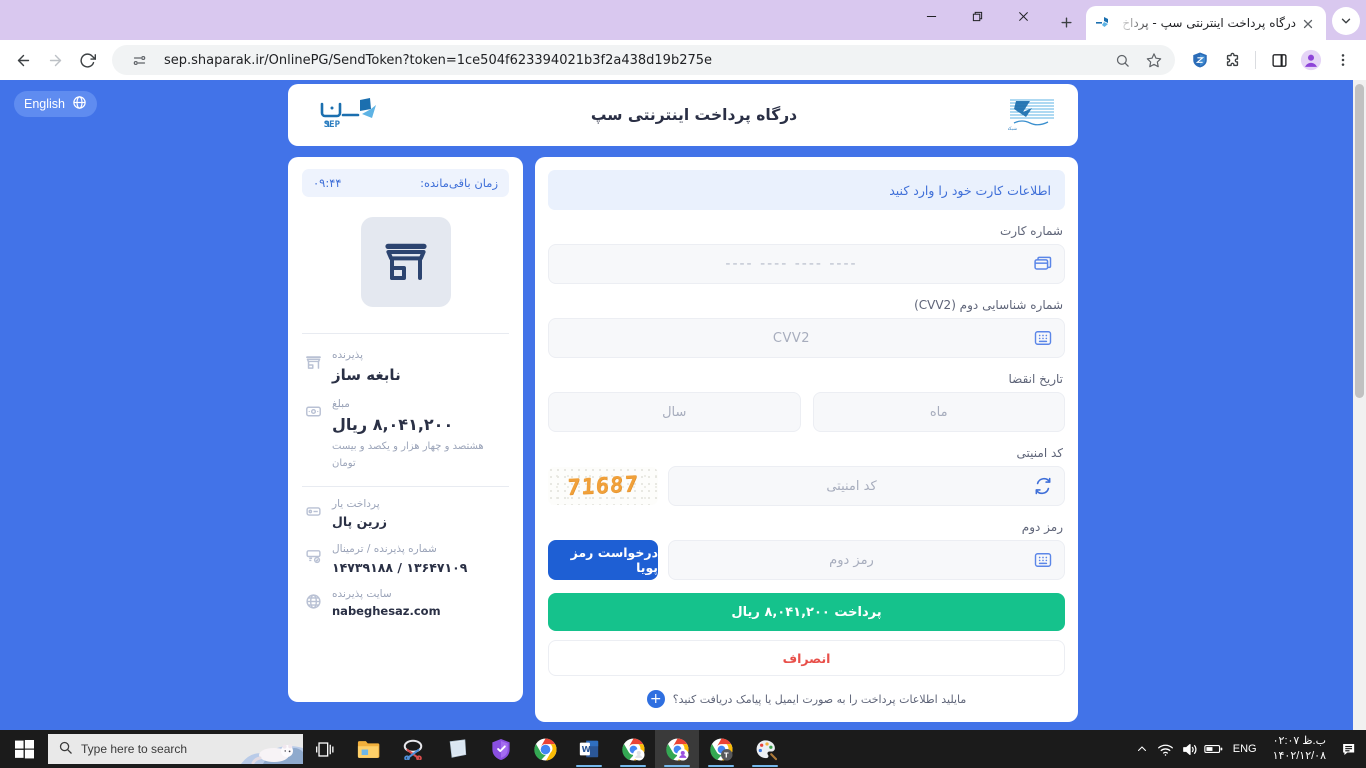 This screenshot has width=1366, height=768. I want to click on close-icon, so click(1310, 23).